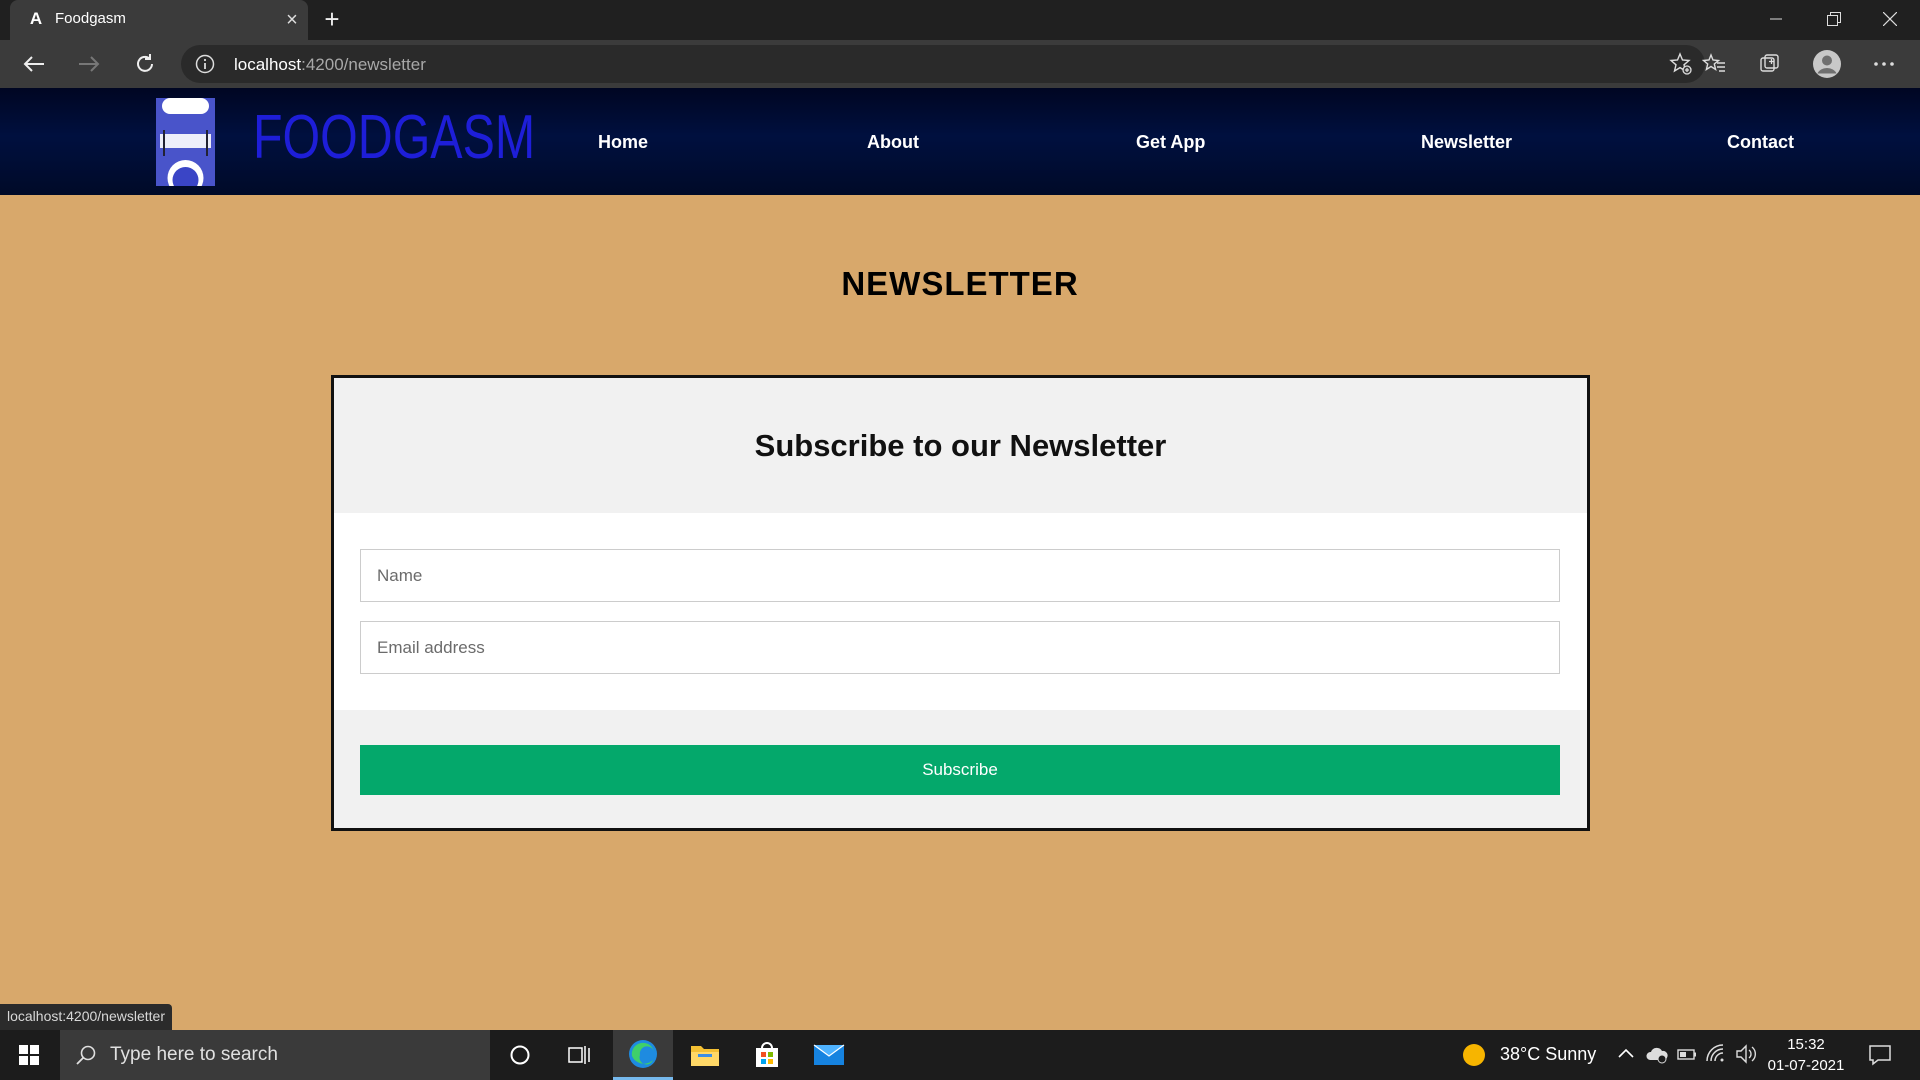 This screenshot has height=1080, width=1920. What do you see at coordinates (1880, 1057) in the screenshot?
I see `notifications-icon` at bounding box center [1880, 1057].